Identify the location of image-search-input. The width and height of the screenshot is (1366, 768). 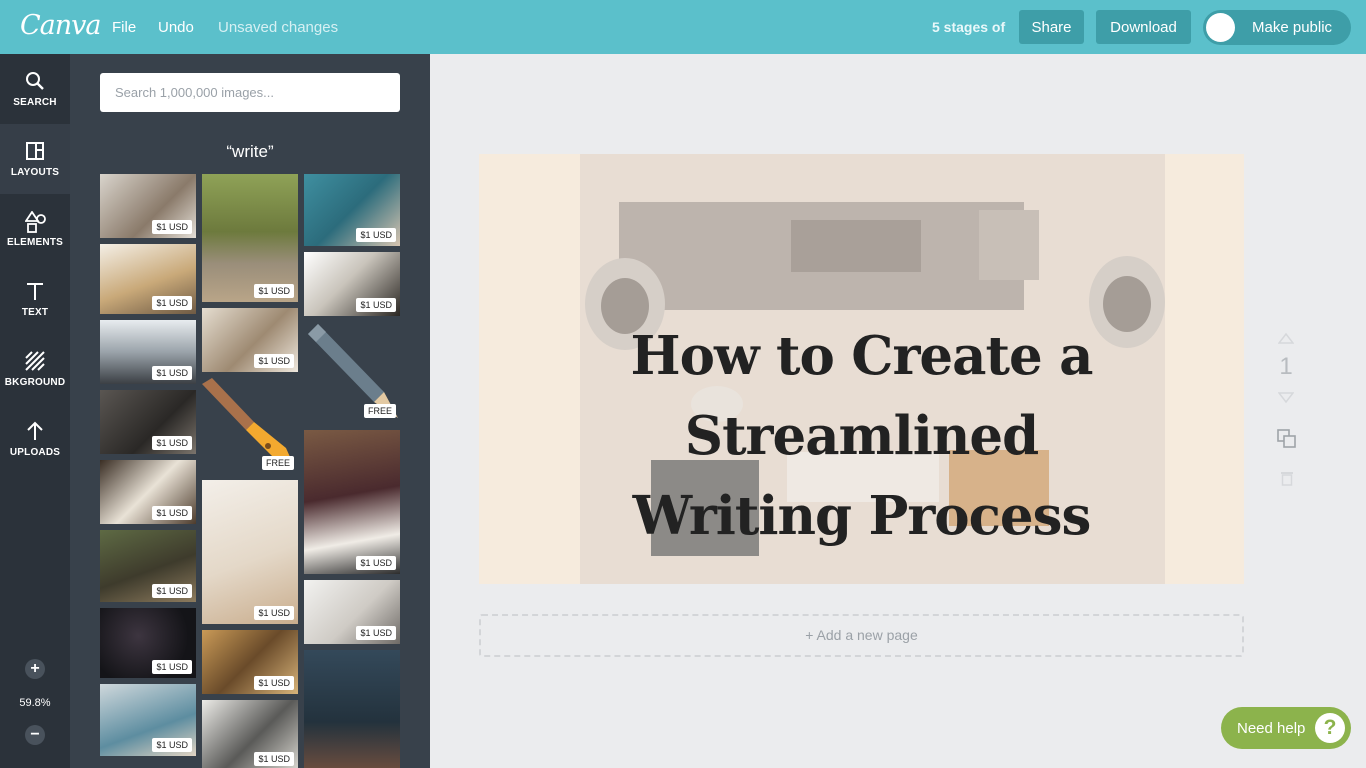
(250, 92).